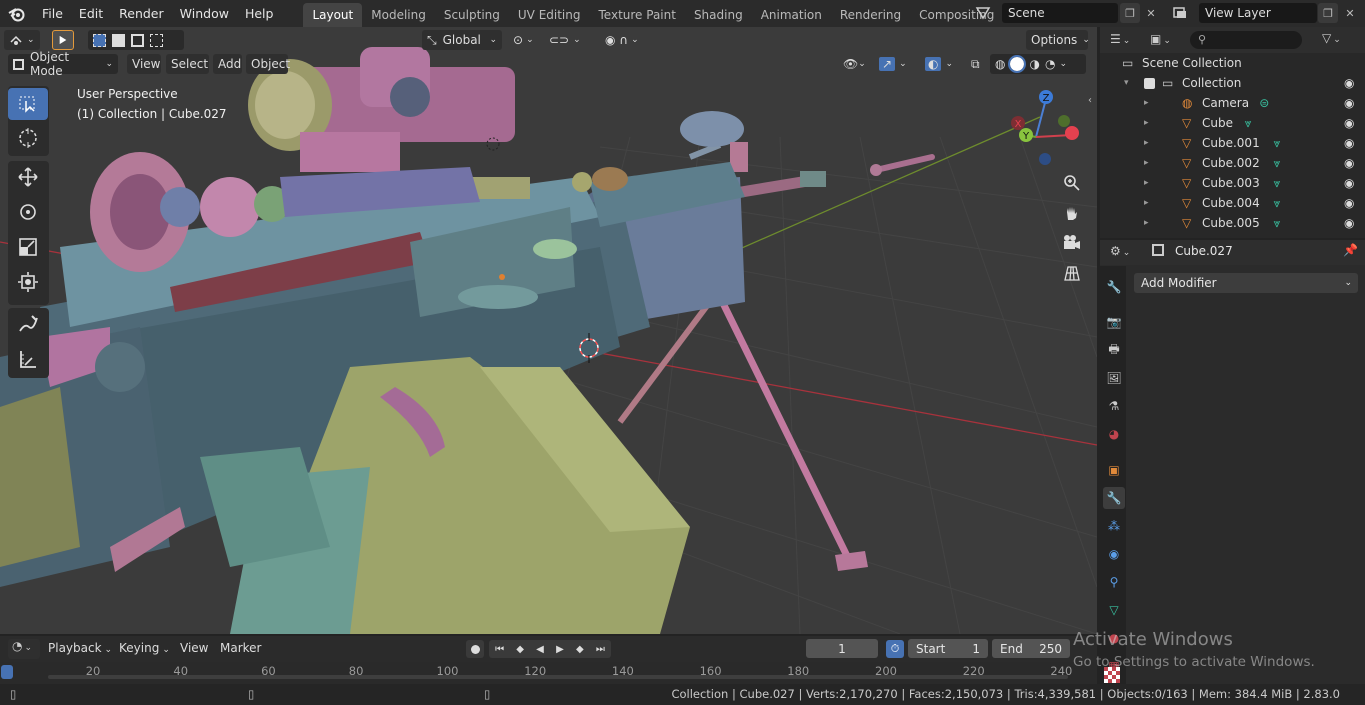 The image size is (1365, 705). What do you see at coordinates (141, 13) in the screenshot?
I see `menu-render: Render` at bounding box center [141, 13].